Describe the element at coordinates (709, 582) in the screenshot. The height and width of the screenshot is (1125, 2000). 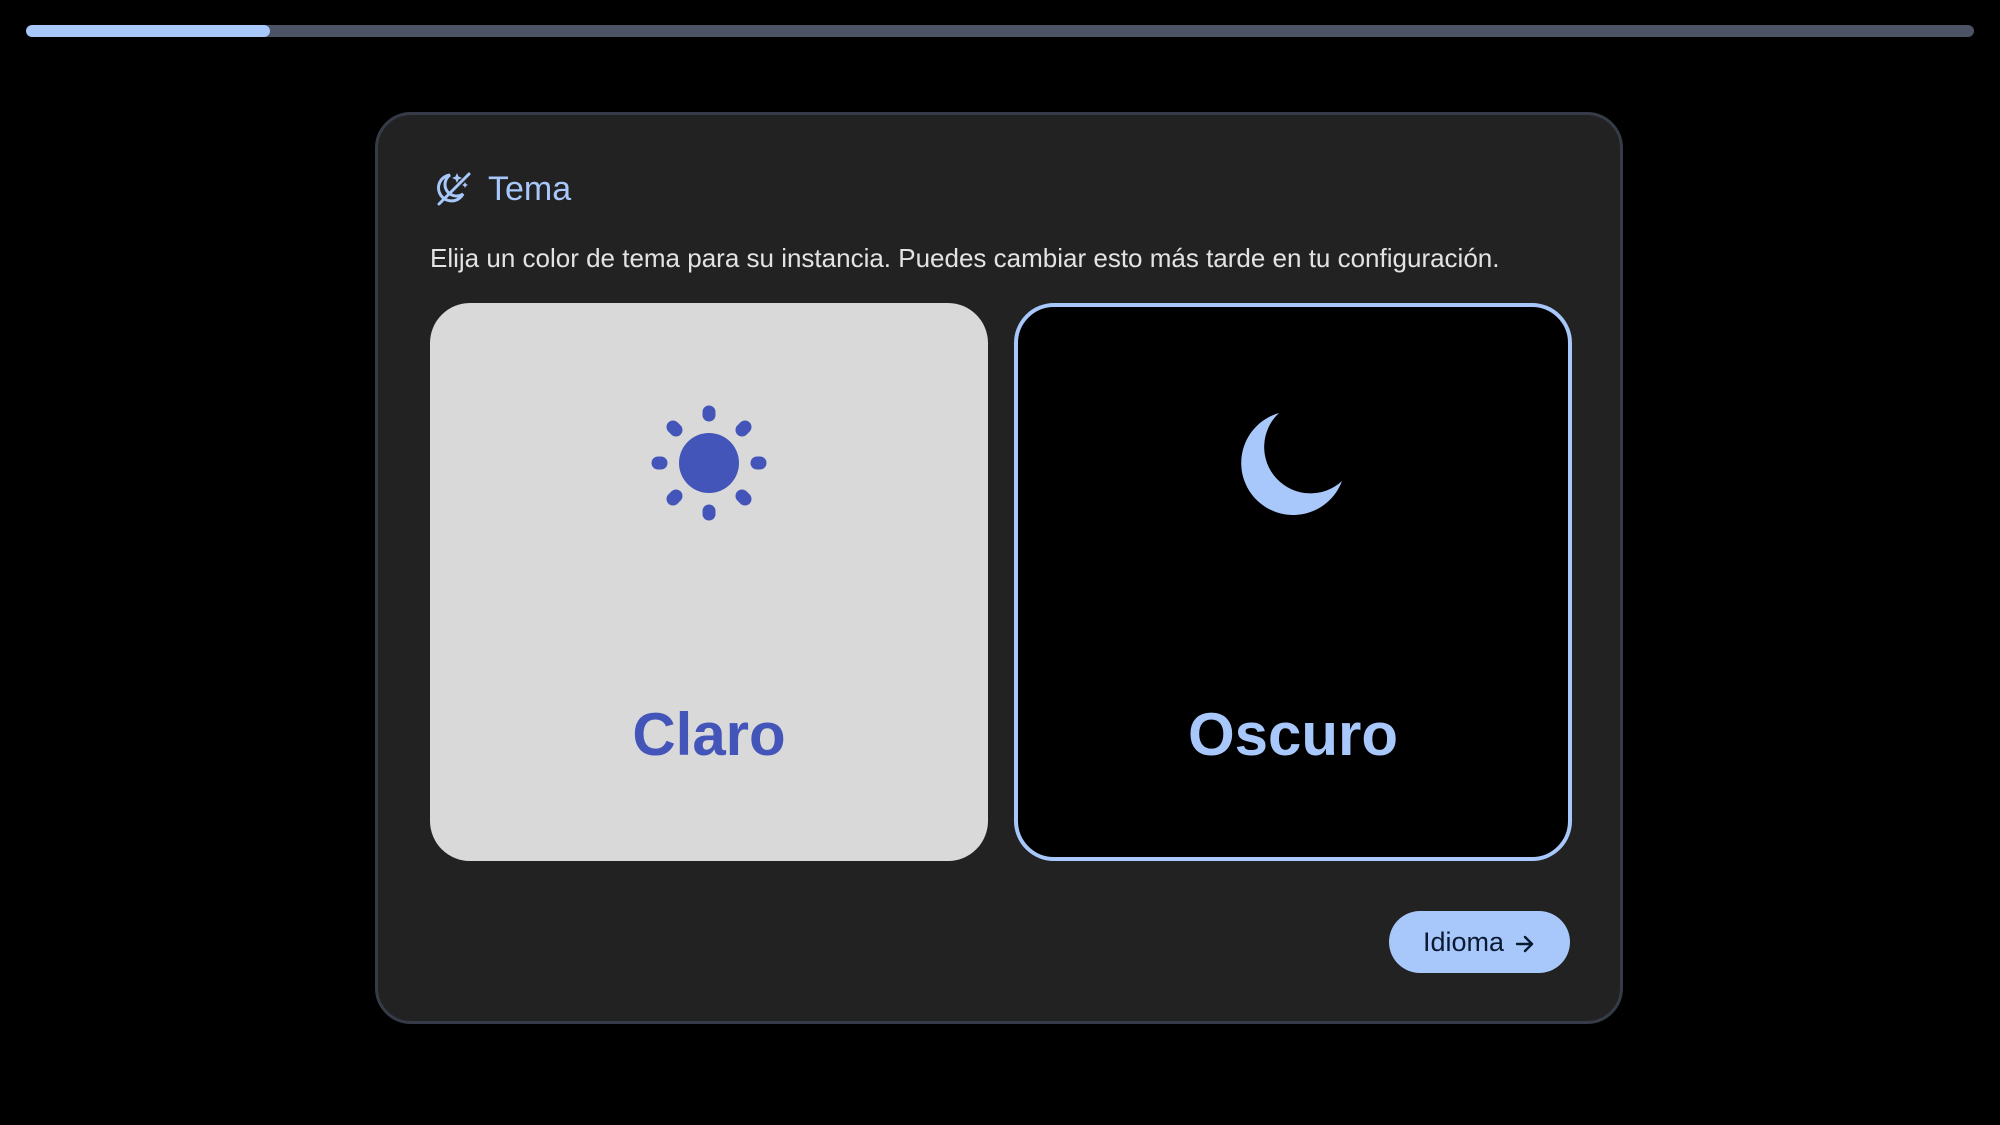
I see `theme-option-light: Claro` at that location.